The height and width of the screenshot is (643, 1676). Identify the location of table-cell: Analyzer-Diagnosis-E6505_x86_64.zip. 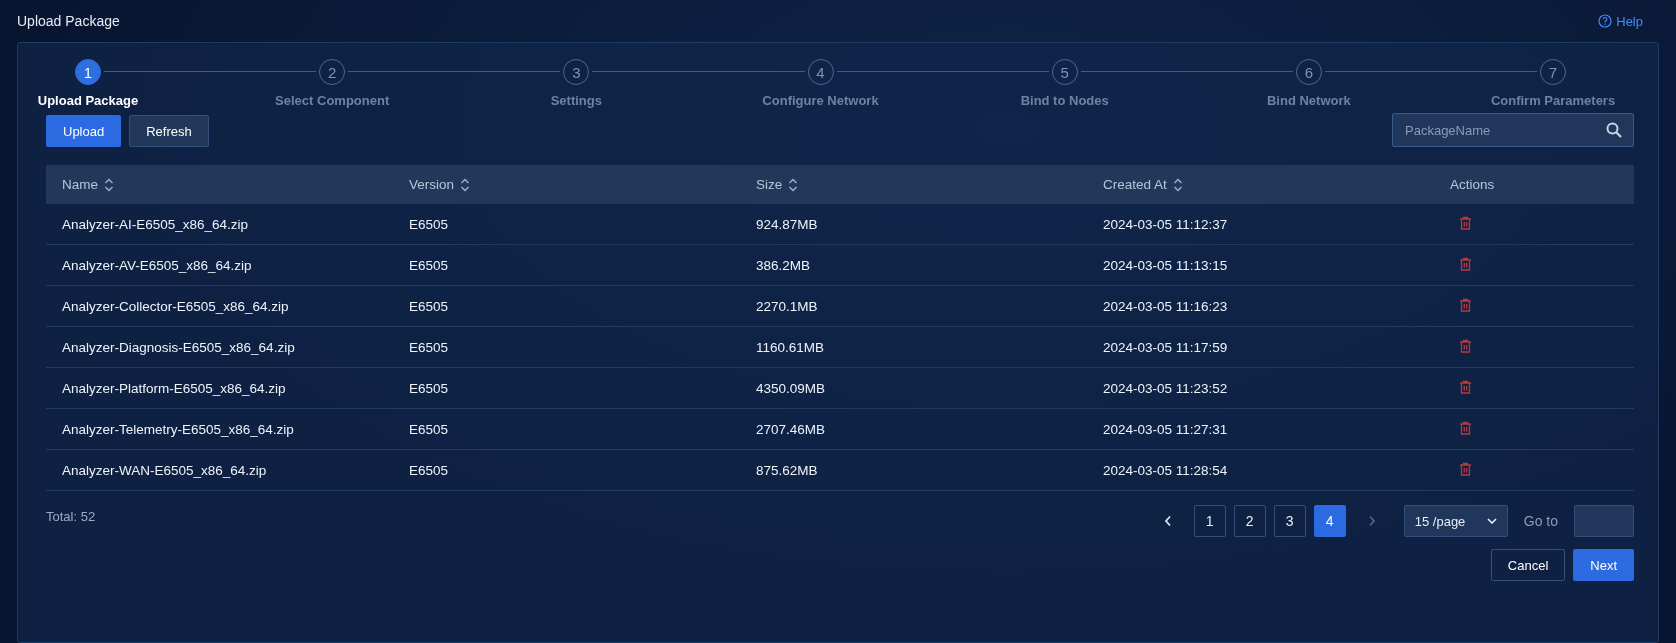
(178, 347).